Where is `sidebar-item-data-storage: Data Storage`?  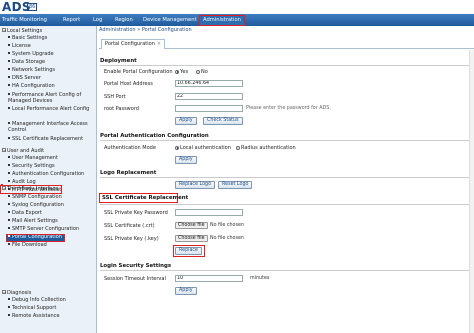
sidebar-item-data-storage: Data Storage is located at coordinates (26, 62).